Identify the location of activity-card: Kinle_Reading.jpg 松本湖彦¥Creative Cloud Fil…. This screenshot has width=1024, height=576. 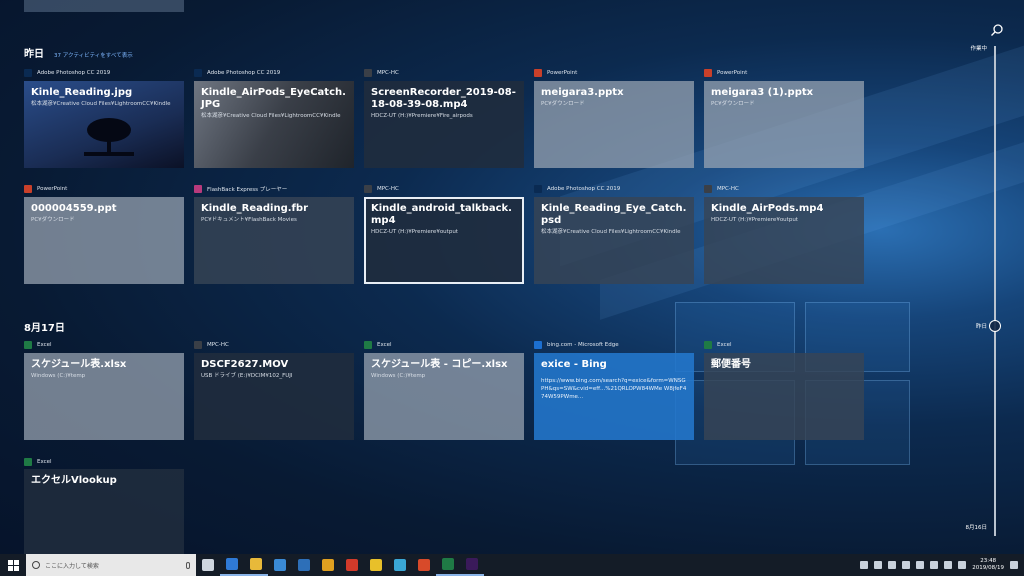
(104, 124).